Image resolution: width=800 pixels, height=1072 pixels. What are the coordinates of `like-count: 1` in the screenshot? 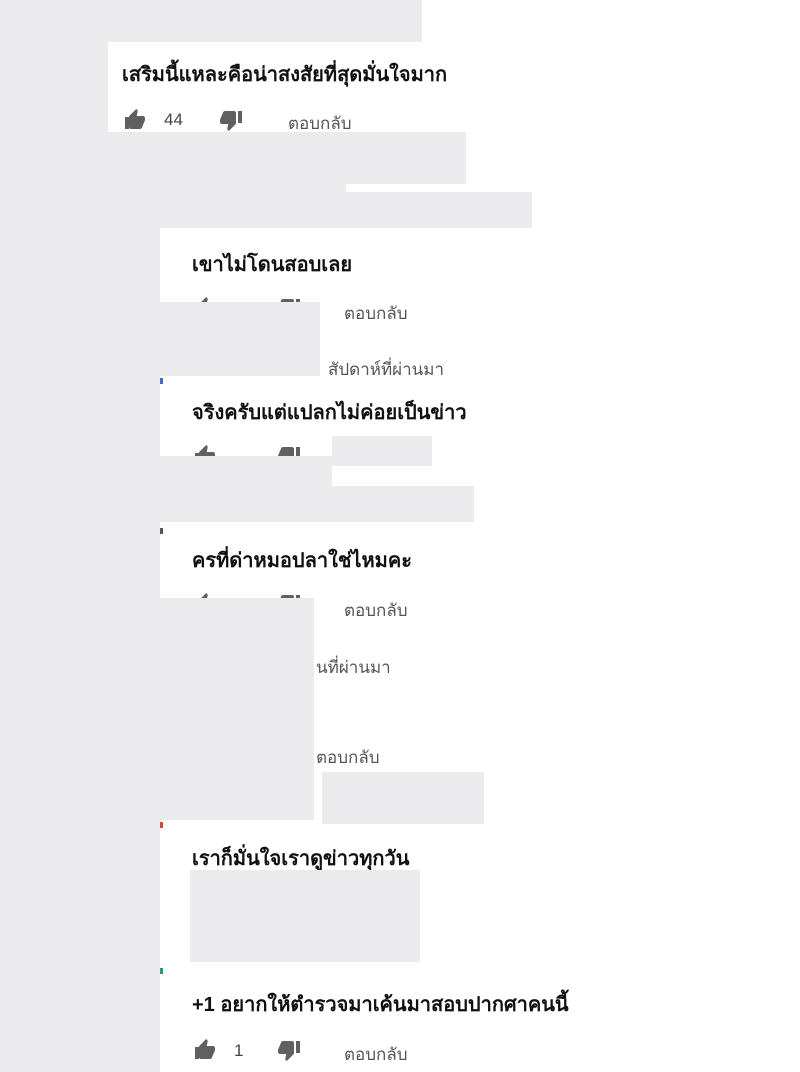 It's located at (239, 1050).